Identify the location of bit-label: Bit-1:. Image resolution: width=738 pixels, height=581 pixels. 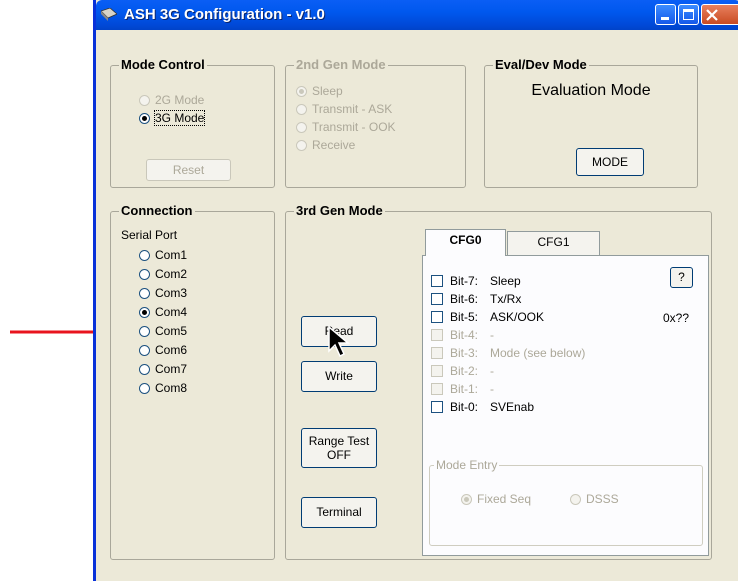
(464, 389).